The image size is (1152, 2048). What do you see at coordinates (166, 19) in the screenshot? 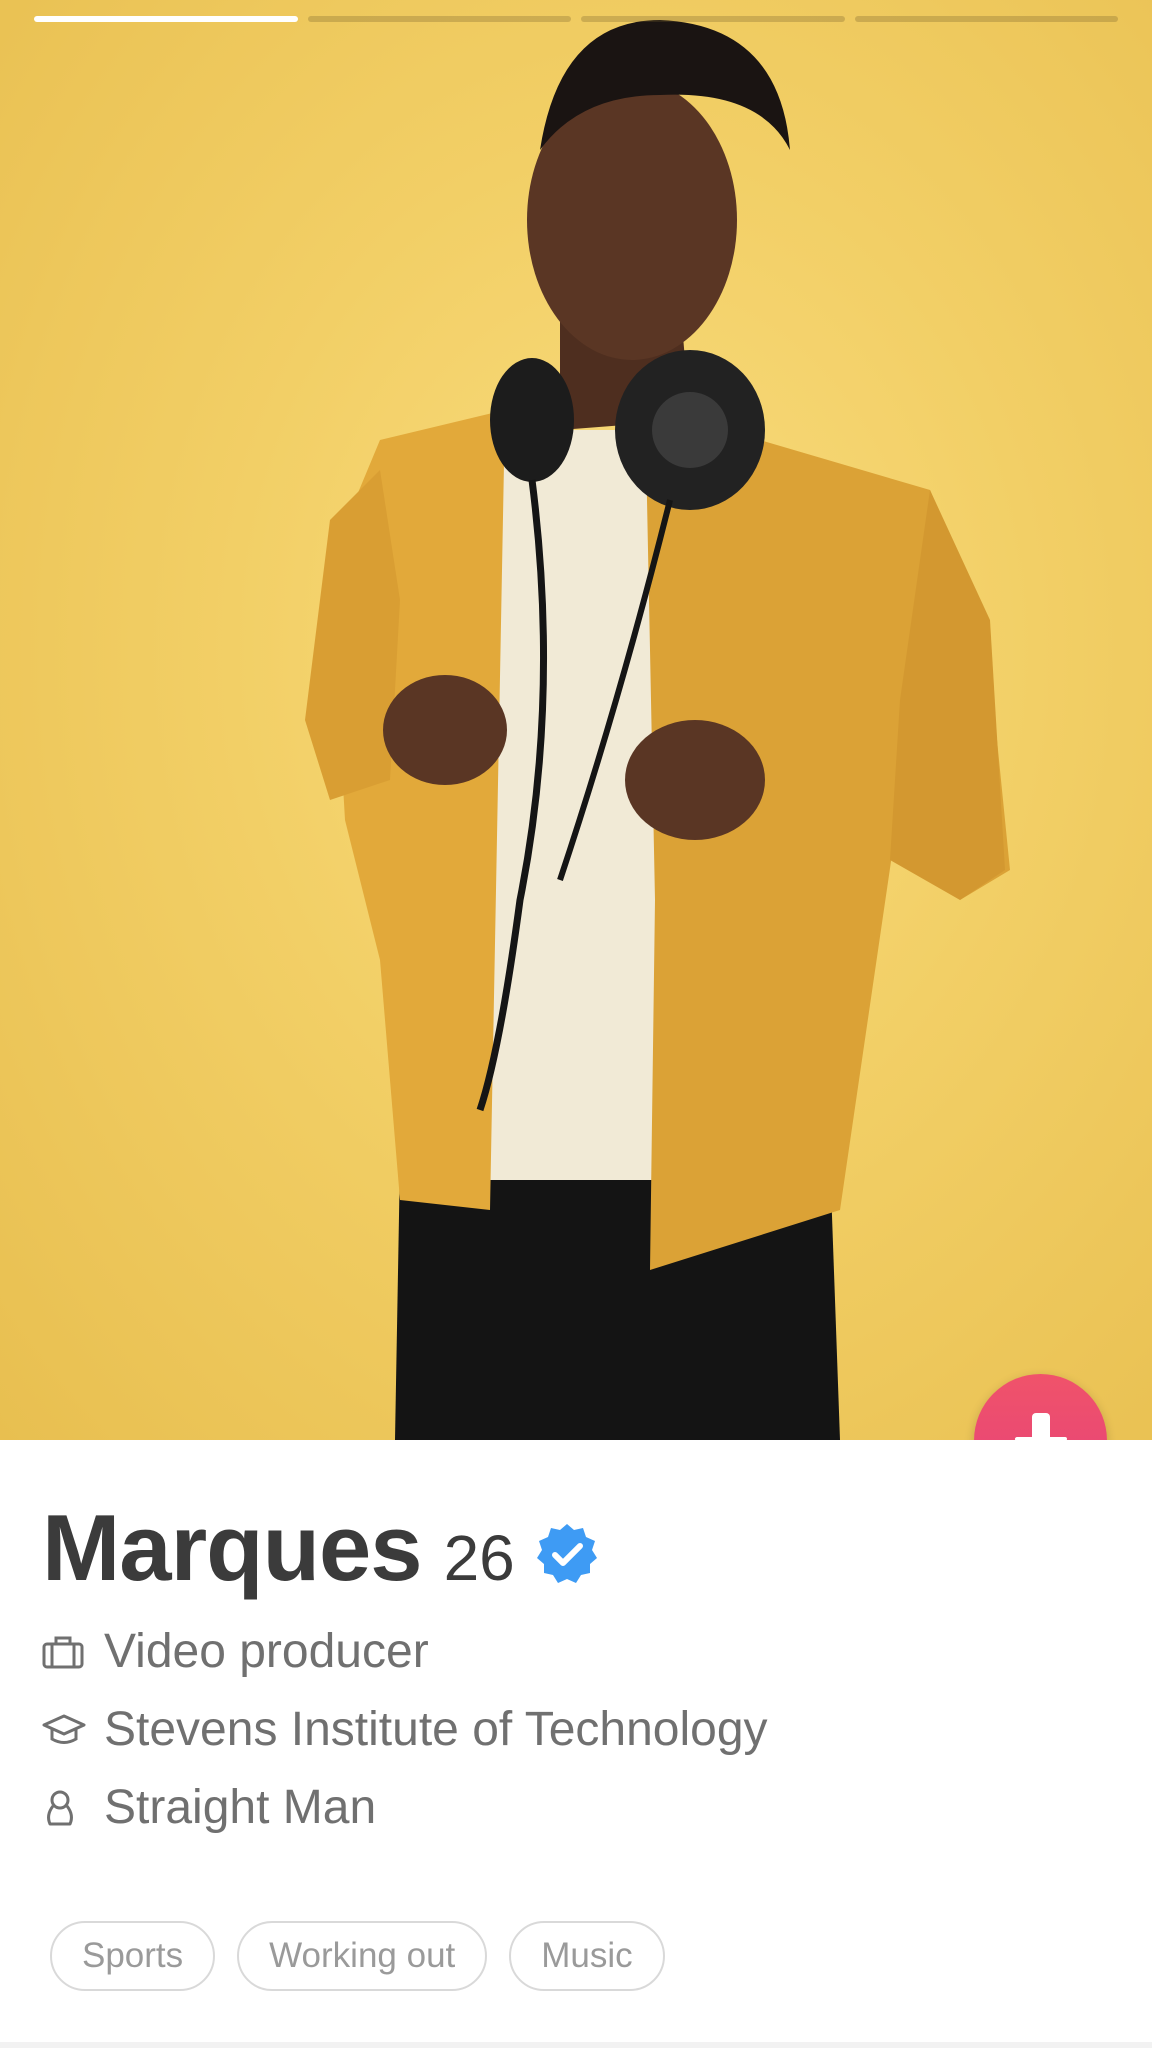
I see `progress-segment-active` at bounding box center [166, 19].